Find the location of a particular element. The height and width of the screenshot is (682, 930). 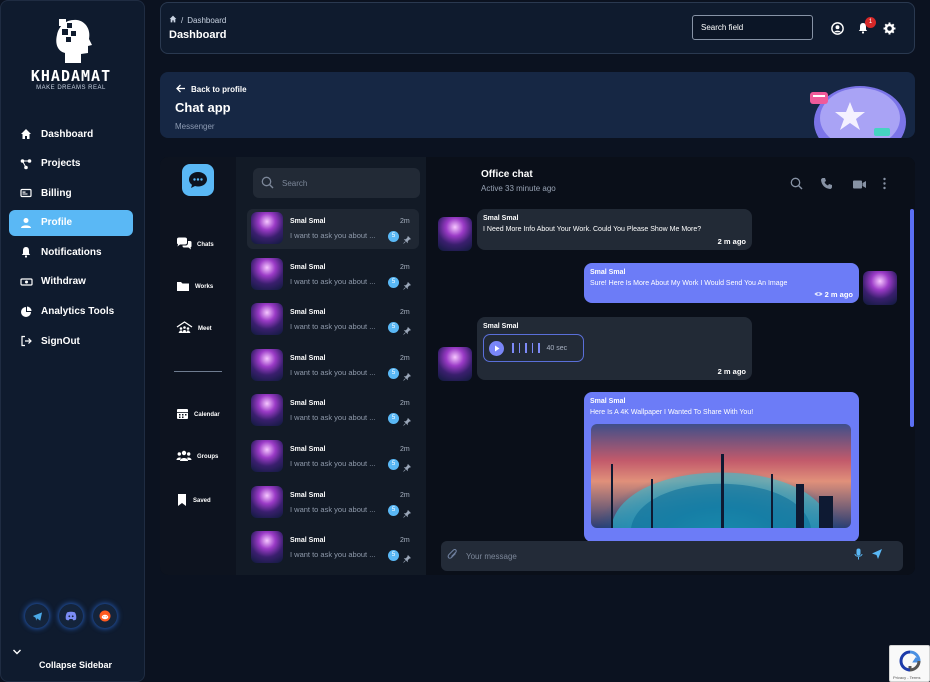

message-time: 2 m ago is located at coordinates (838, 294).